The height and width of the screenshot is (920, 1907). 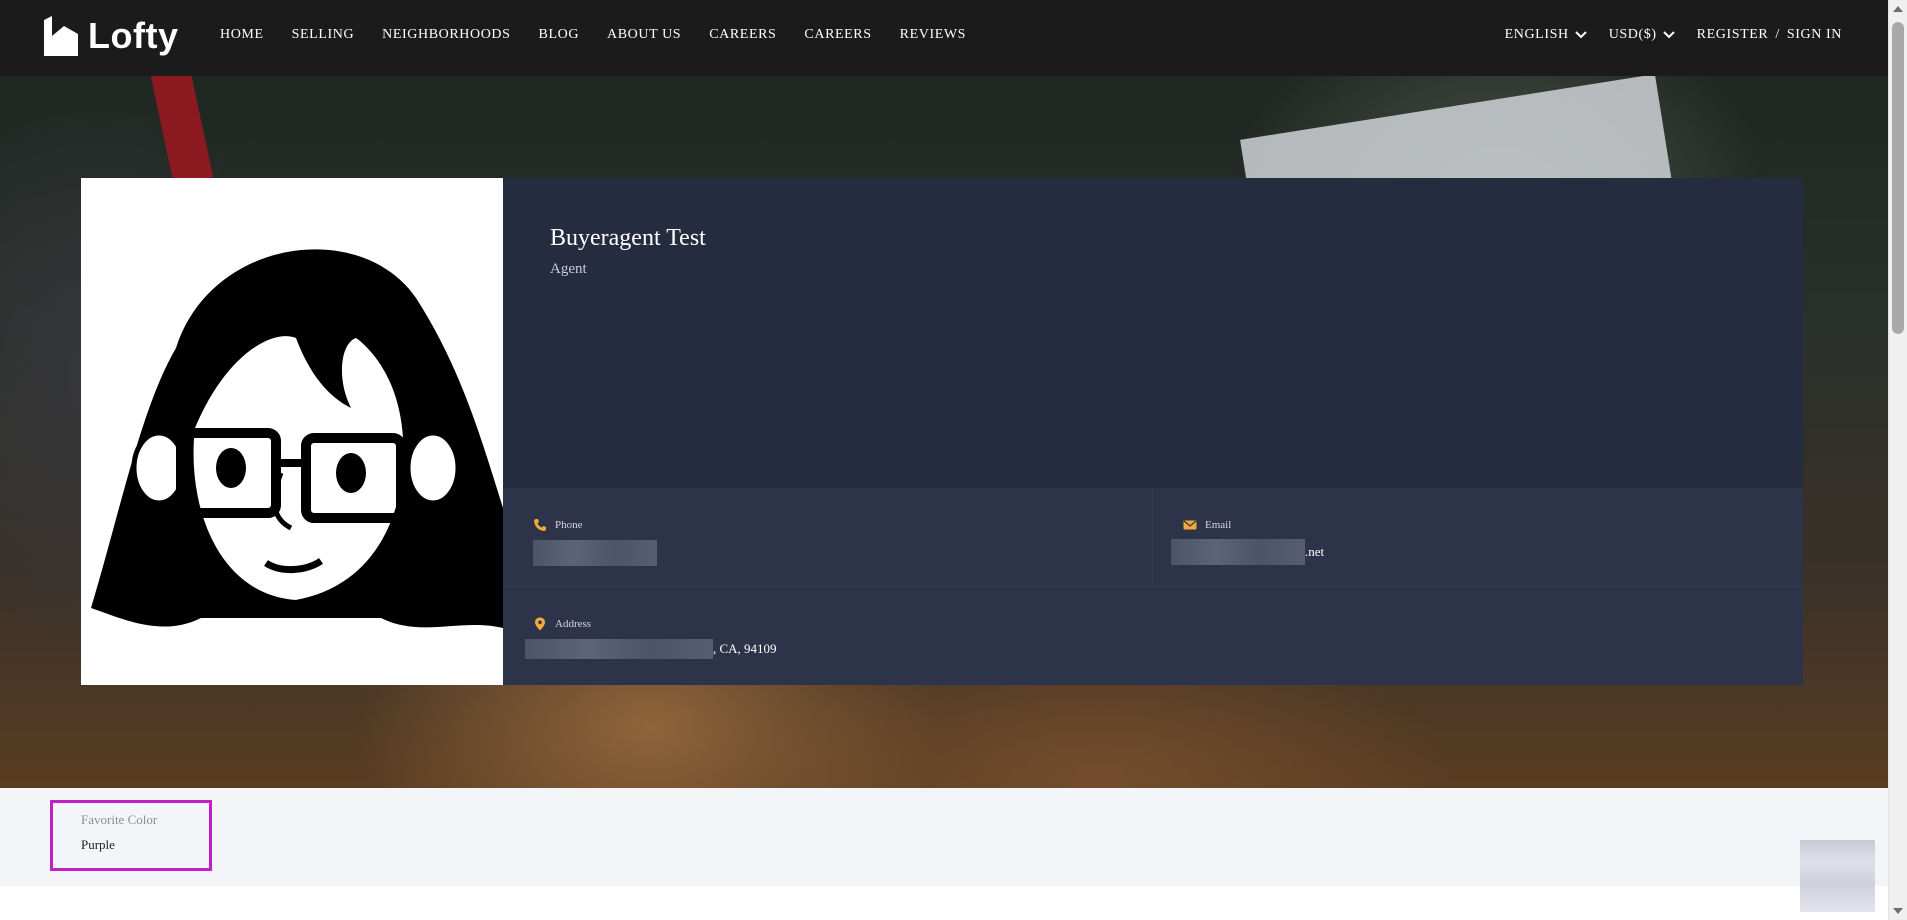 I want to click on agent-avatar, so click(x=292, y=431).